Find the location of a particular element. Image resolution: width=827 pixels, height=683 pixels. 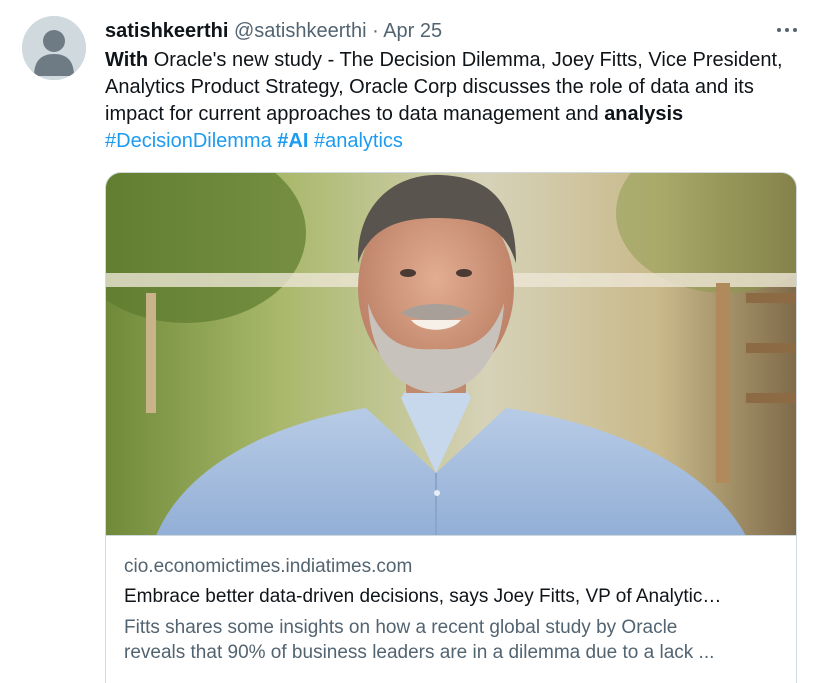

tweet-text-bold-tail: analysis is located at coordinates (644, 114).